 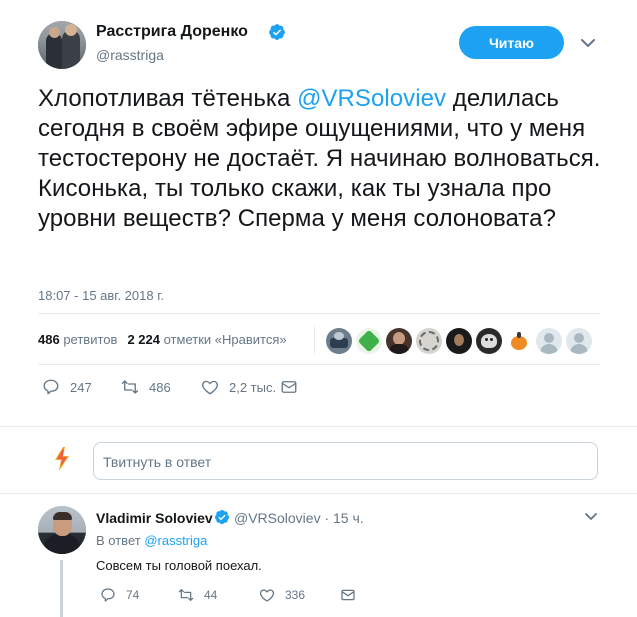 What do you see at coordinates (49, 339) in the screenshot?
I see `retweets-count: 486` at bounding box center [49, 339].